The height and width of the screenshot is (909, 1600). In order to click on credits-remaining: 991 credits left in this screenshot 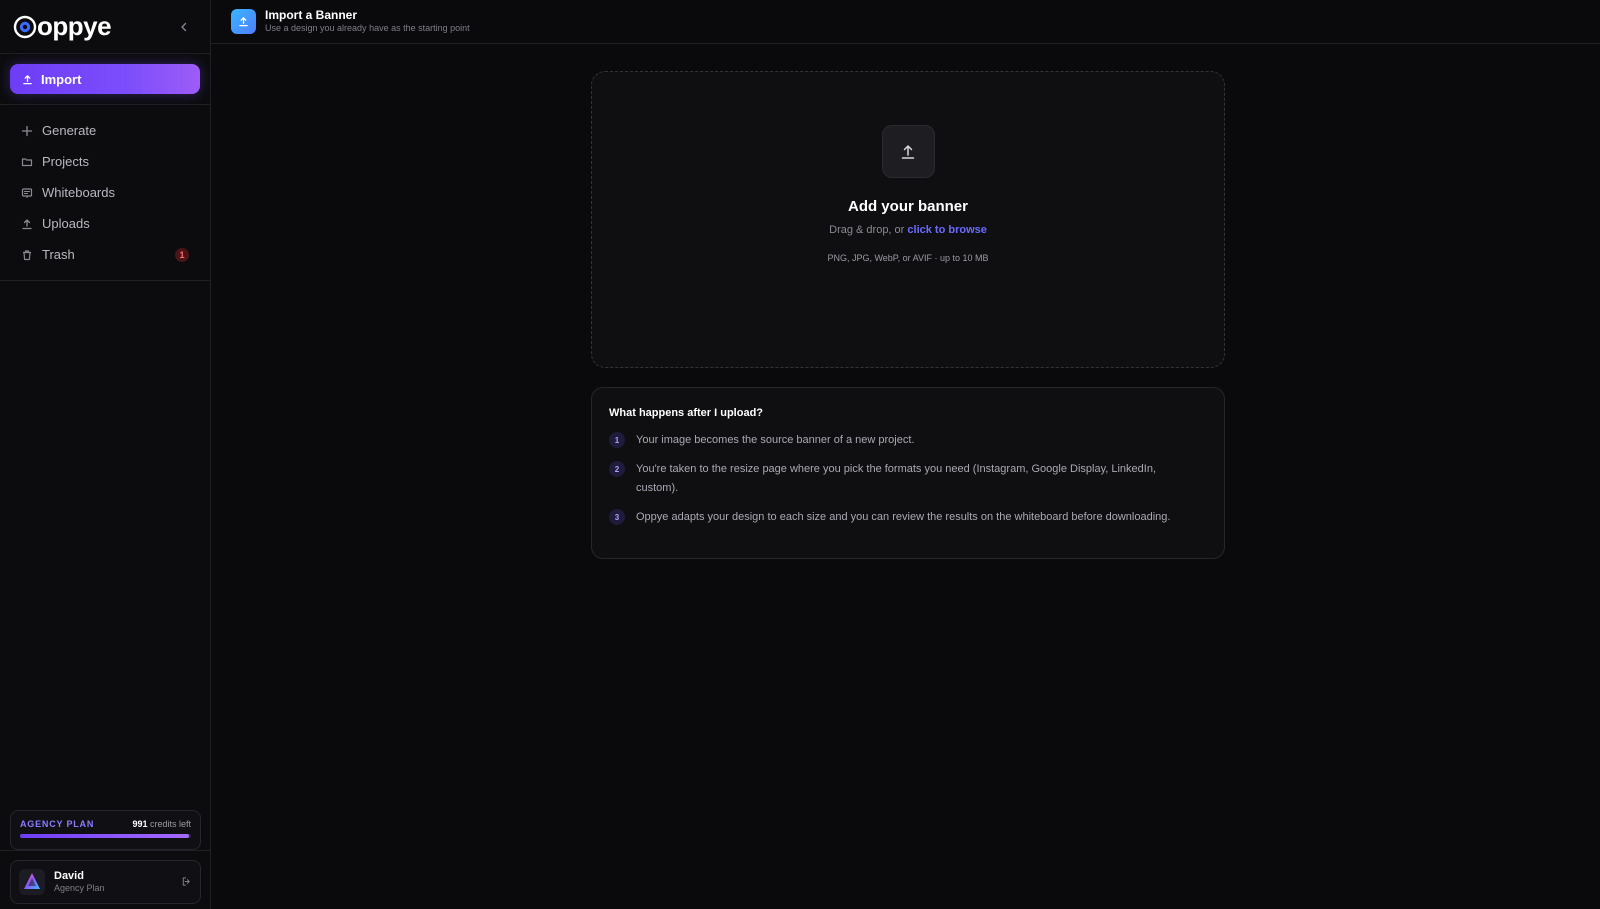, I will do `click(161, 824)`.